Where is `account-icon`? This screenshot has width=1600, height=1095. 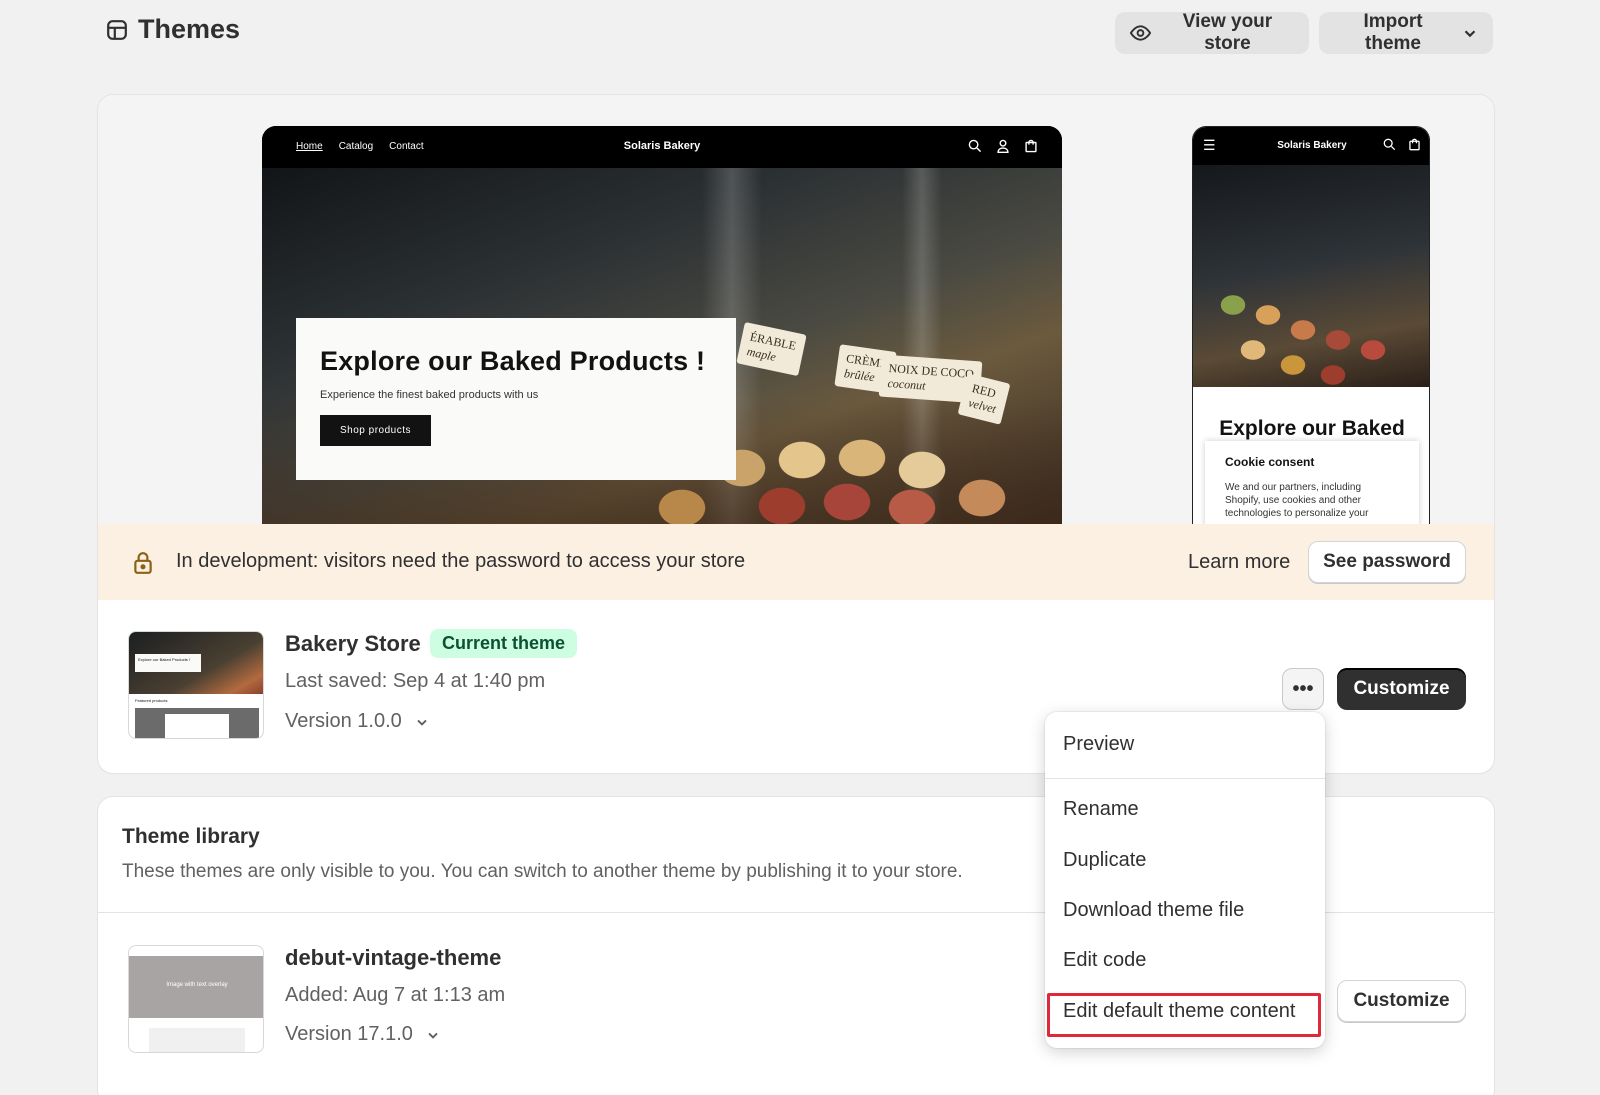 account-icon is located at coordinates (1003, 146).